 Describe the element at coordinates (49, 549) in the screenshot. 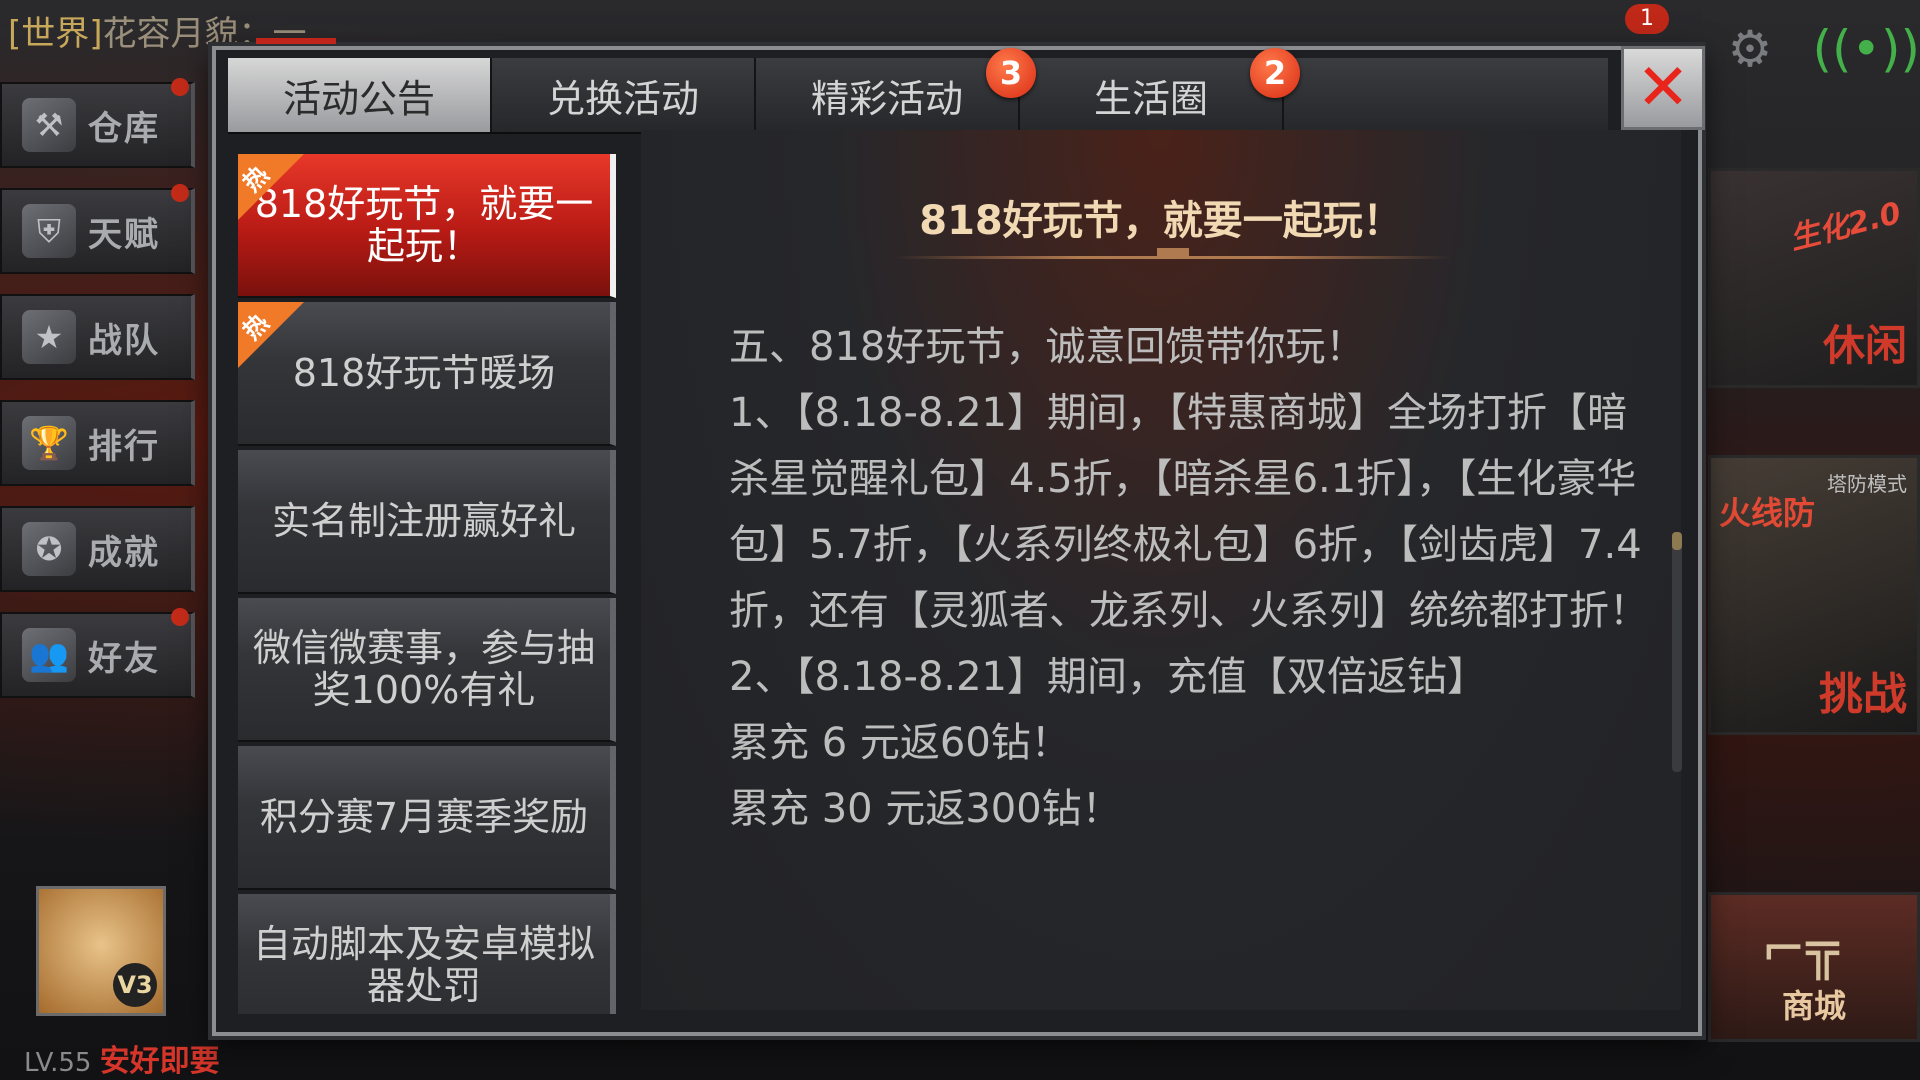

I see `medal-icon: ✪` at that location.